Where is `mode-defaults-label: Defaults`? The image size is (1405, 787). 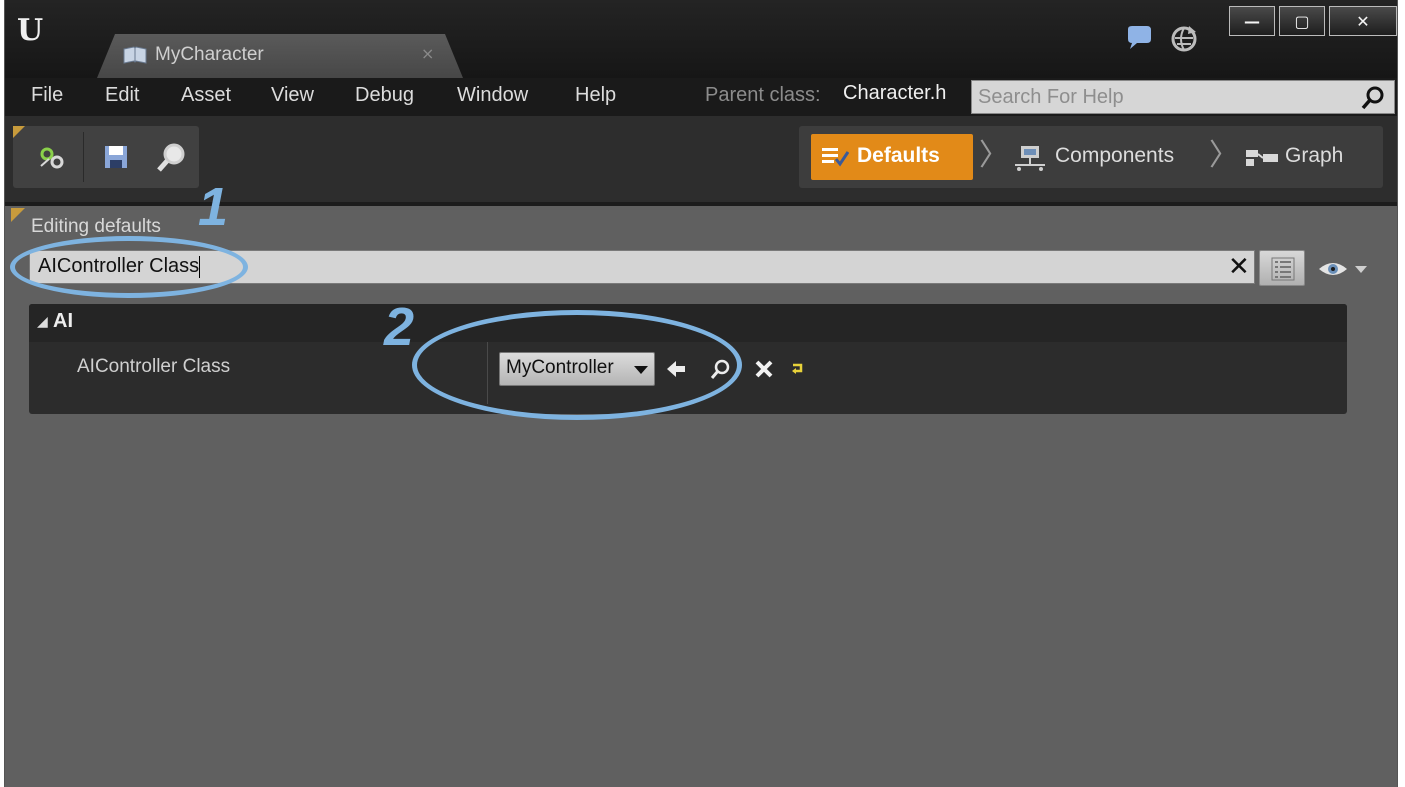
mode-defaults-label: Defaults is located at coordinates (898, 155).